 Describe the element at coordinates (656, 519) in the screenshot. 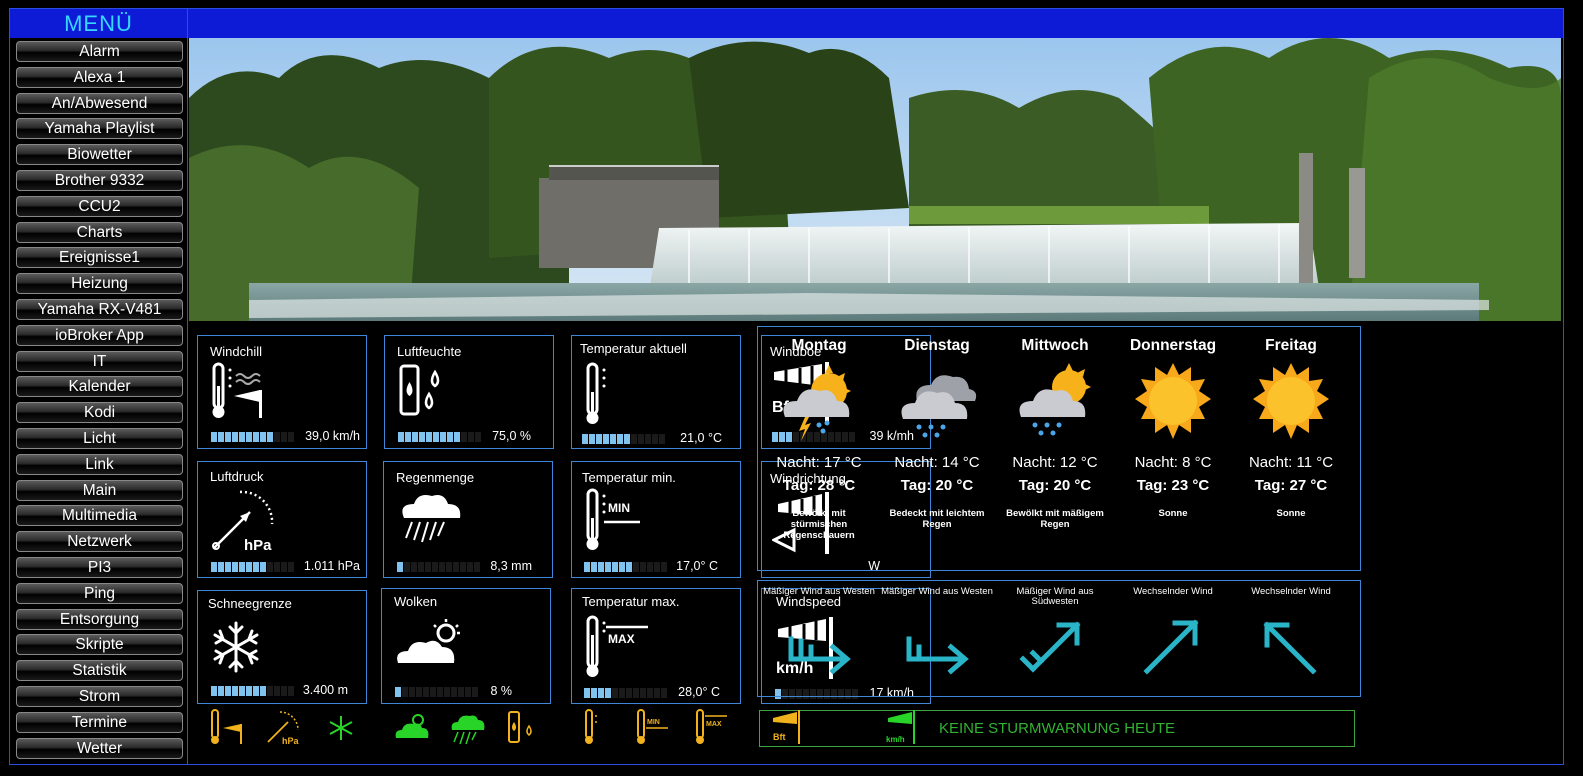

I see `tile-temperatur-min: Temperatur min. MIN 17,0° C` at that location.